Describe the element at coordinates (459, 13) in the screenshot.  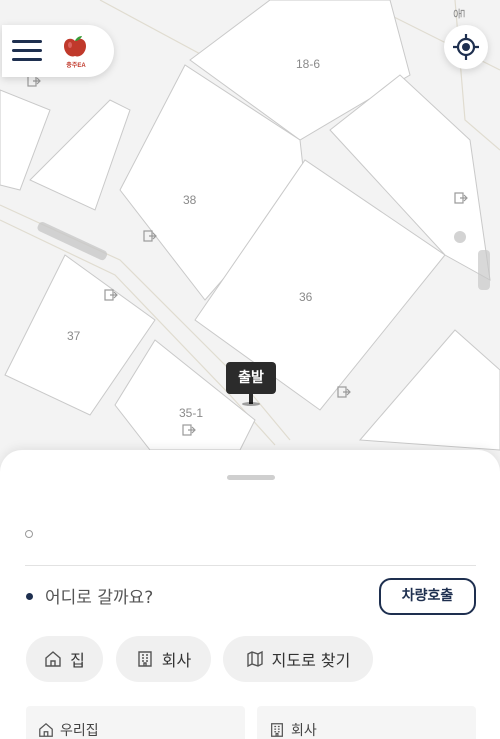
I see `road-label: 동` at that location.